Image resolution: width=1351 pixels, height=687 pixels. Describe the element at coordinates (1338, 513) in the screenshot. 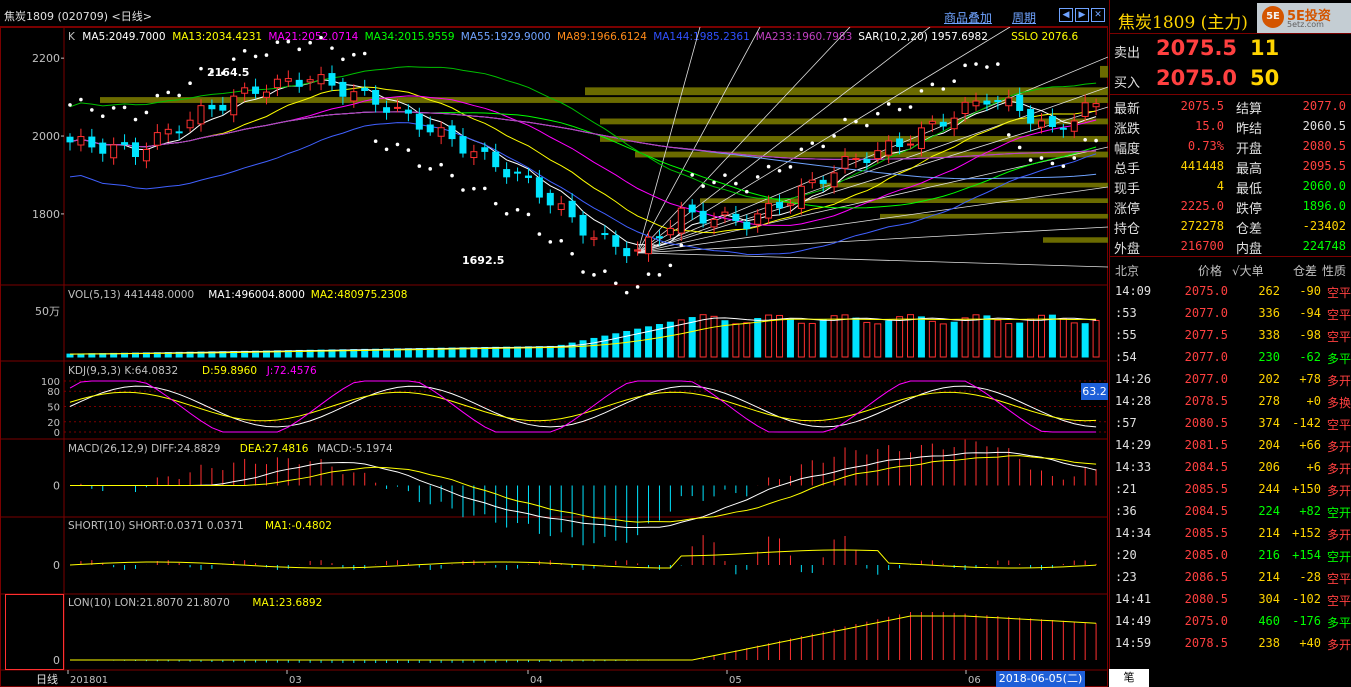

I see `tick-nature: 空开` at that location.